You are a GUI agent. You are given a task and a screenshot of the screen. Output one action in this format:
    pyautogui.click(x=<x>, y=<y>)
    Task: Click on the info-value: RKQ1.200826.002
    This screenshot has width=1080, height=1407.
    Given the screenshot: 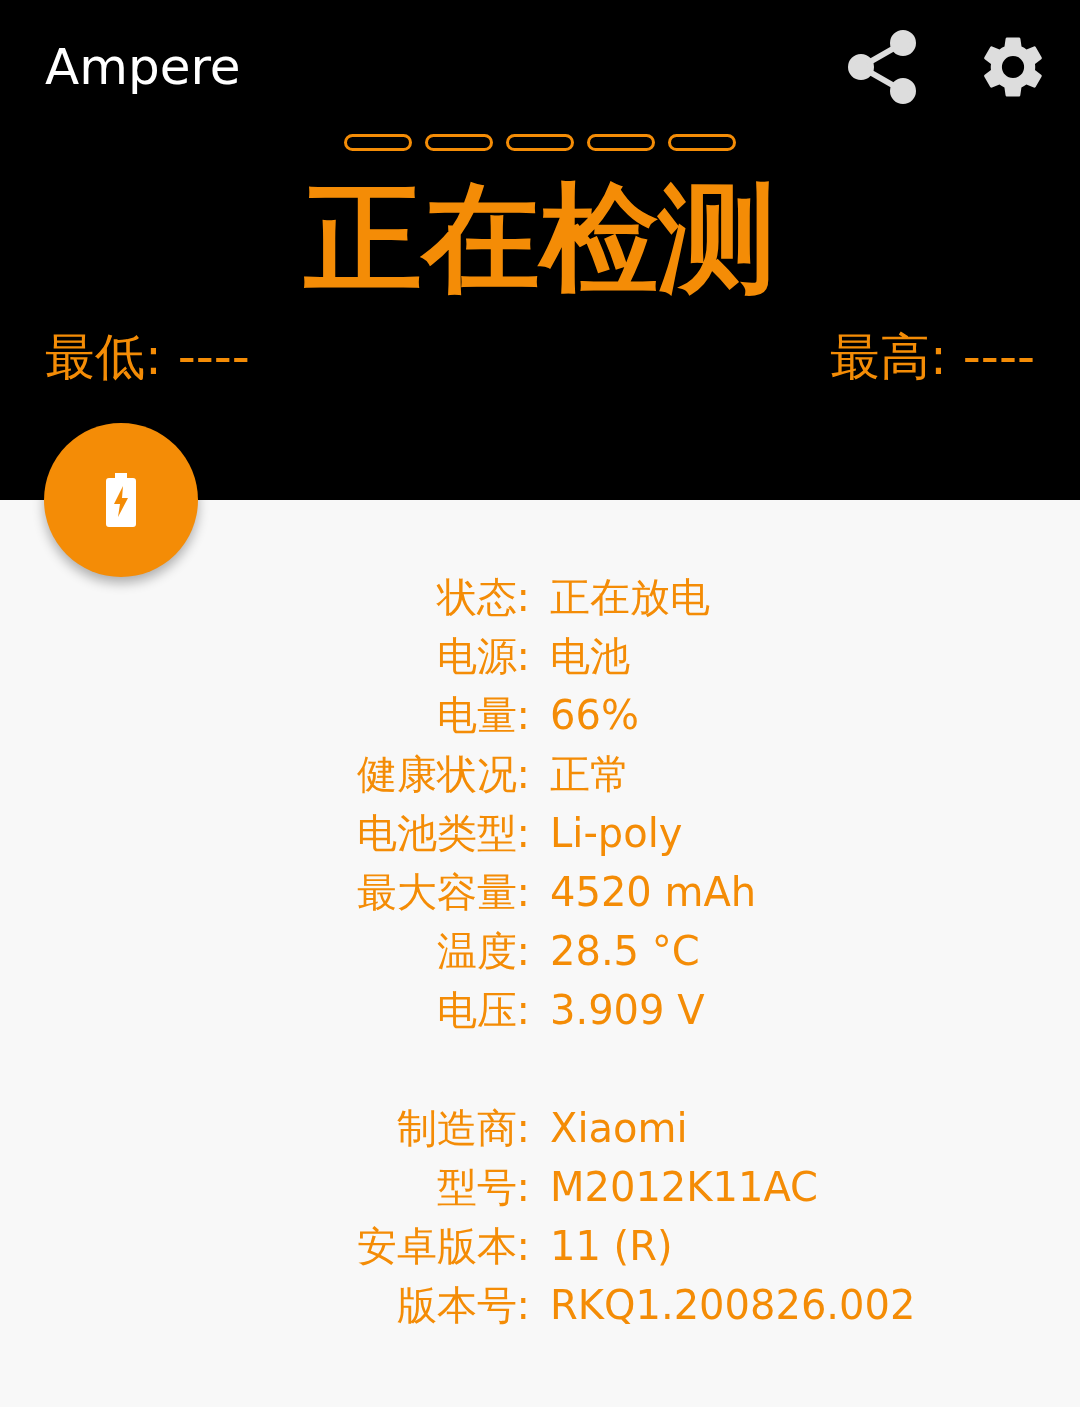 What is the action you would take?
    pyautogui.click(x=732, y=1305)
    